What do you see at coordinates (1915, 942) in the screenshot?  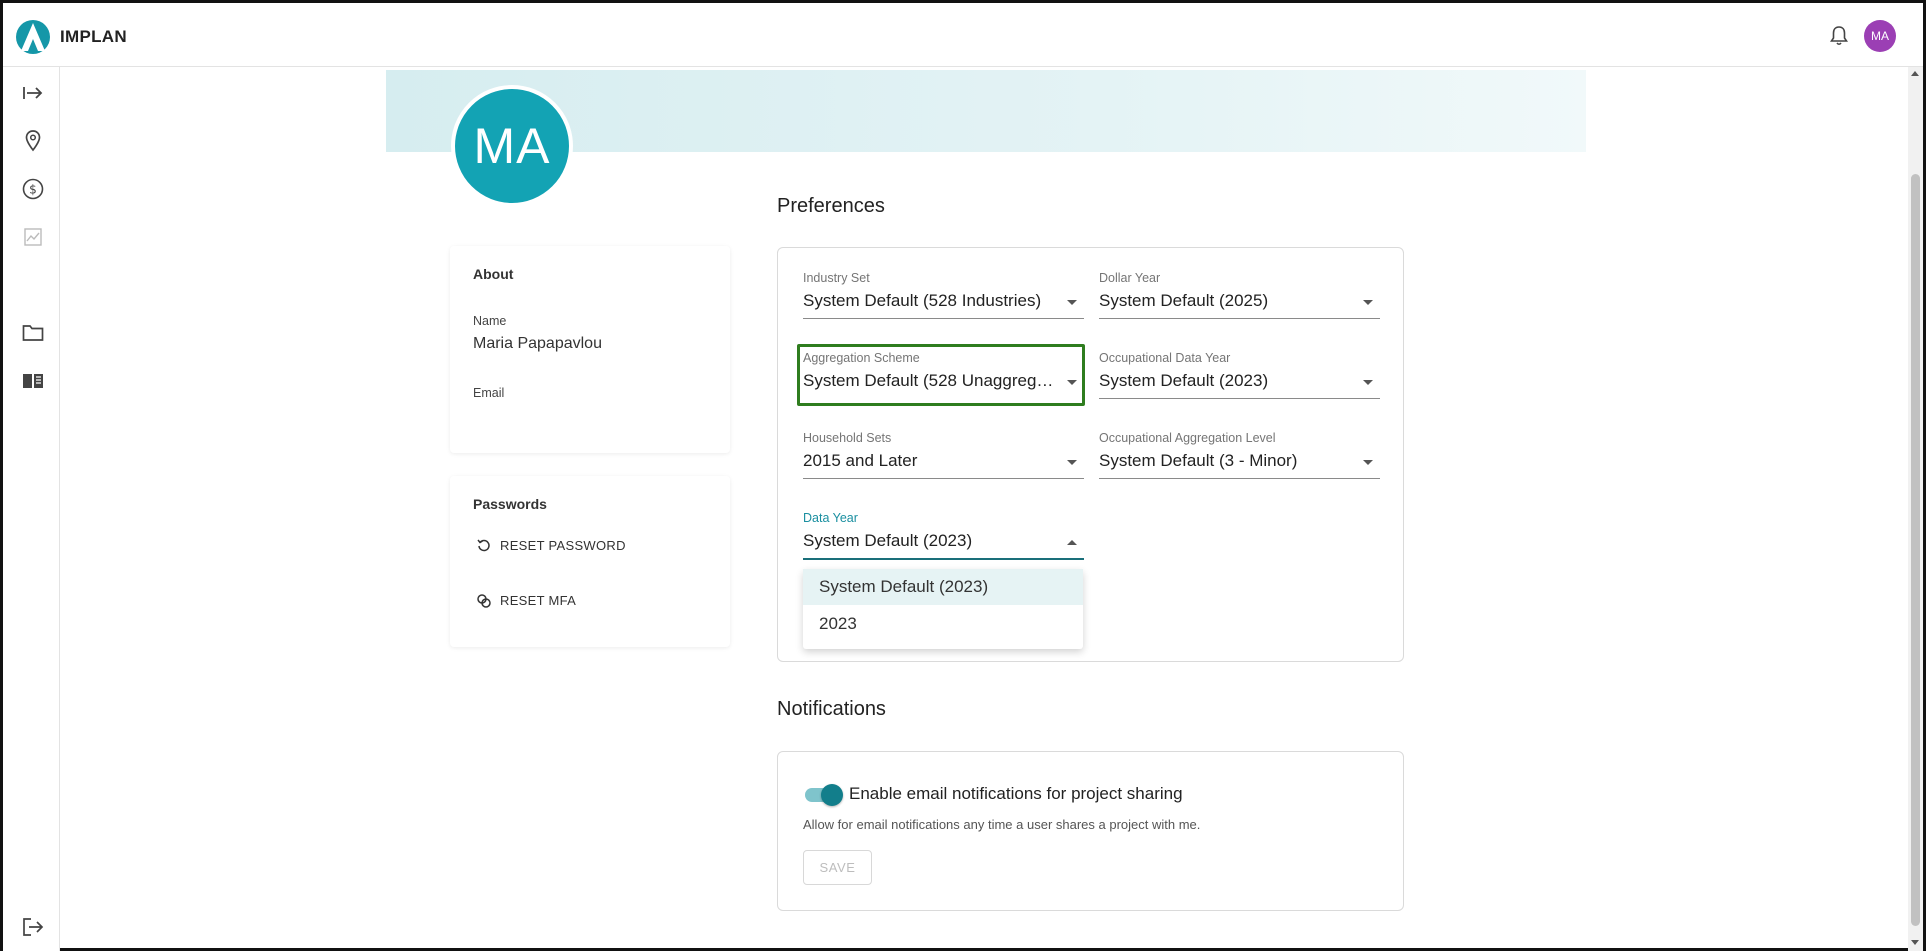 I see `scroll-down-arrow-icon` at bounding box center [1915, 942].